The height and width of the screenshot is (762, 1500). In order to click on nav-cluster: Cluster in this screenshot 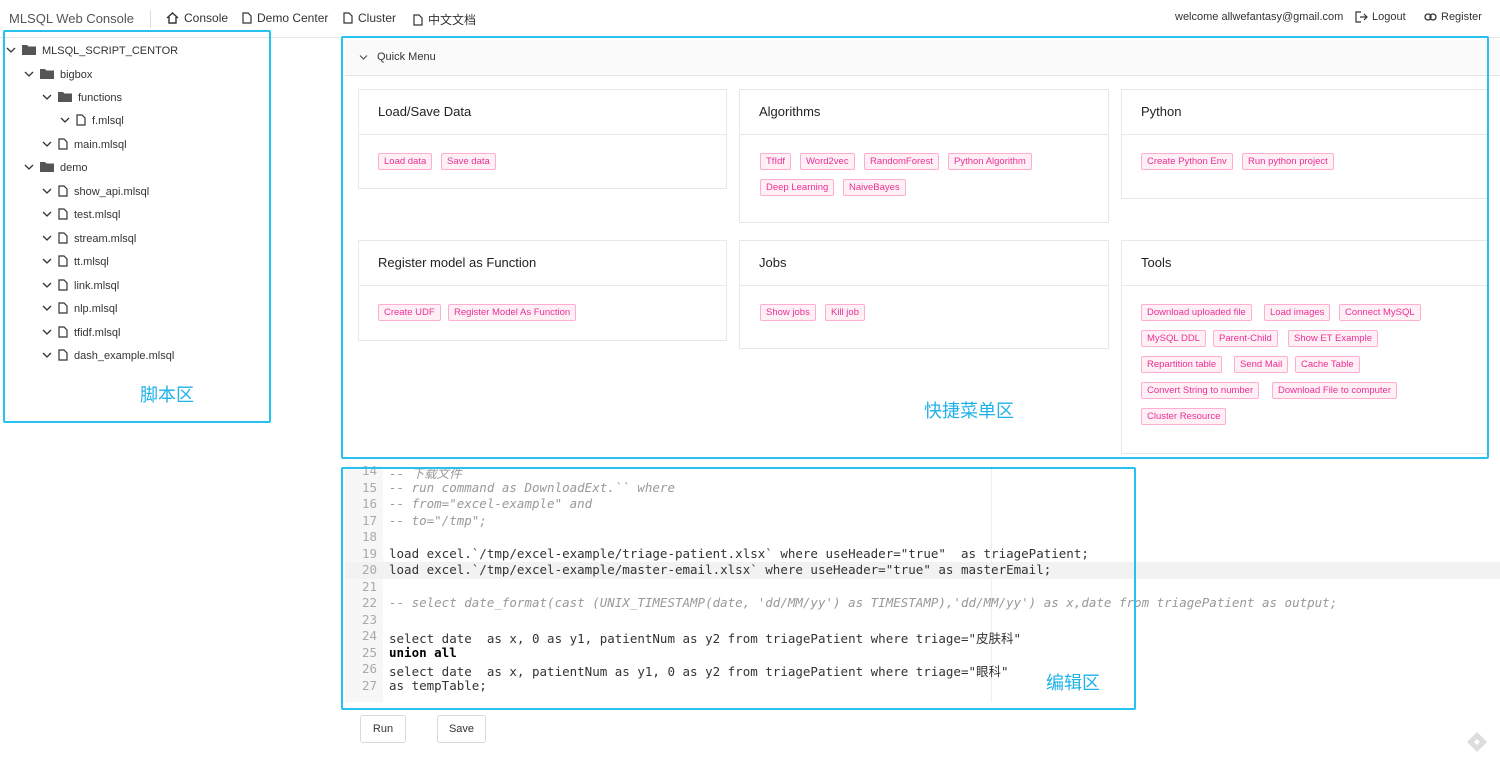, I will do `click(369, 18)`.